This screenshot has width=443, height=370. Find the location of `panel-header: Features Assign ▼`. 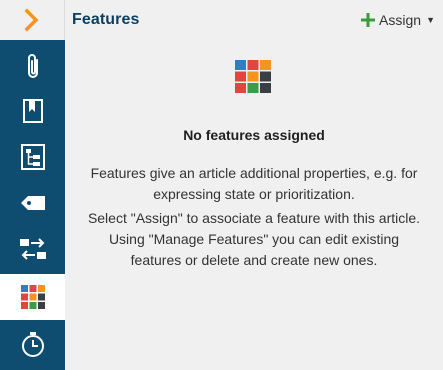

panel-header: Features Assign ▼ is located at coordinates (254, 20).